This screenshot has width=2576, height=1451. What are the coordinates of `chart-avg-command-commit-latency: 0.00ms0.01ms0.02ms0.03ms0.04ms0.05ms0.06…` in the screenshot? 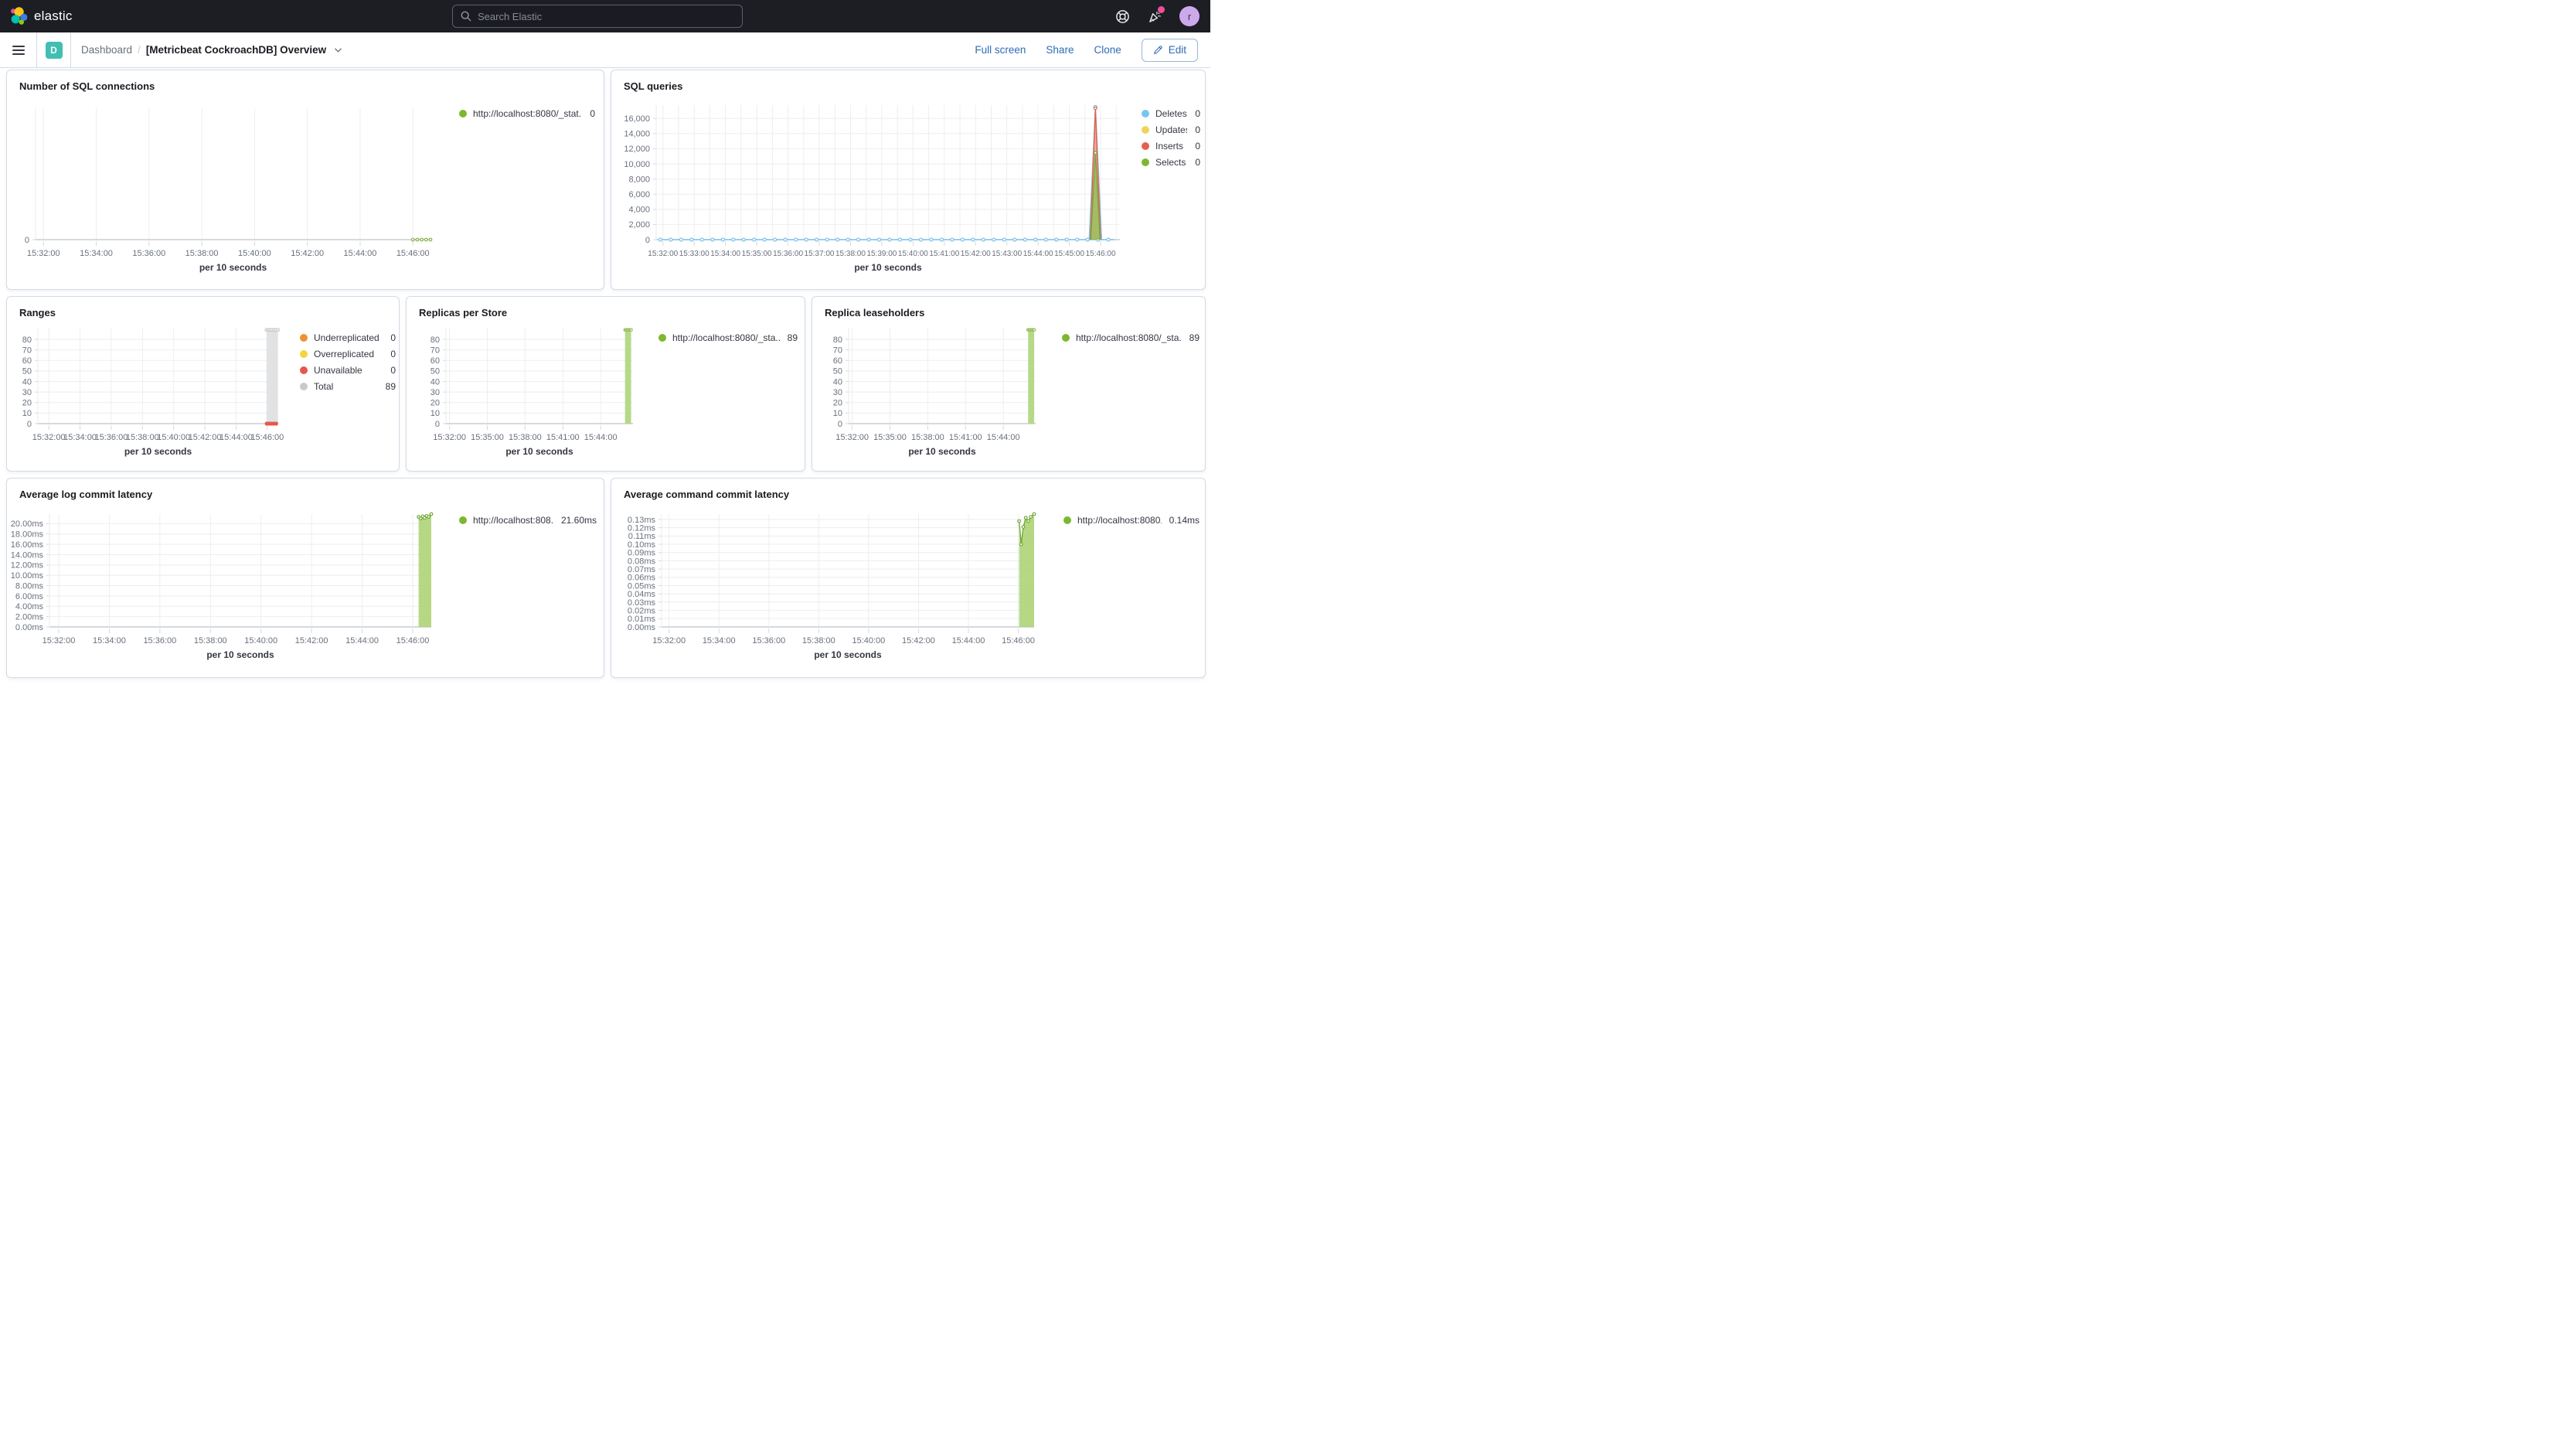 It's located at (832, 586).